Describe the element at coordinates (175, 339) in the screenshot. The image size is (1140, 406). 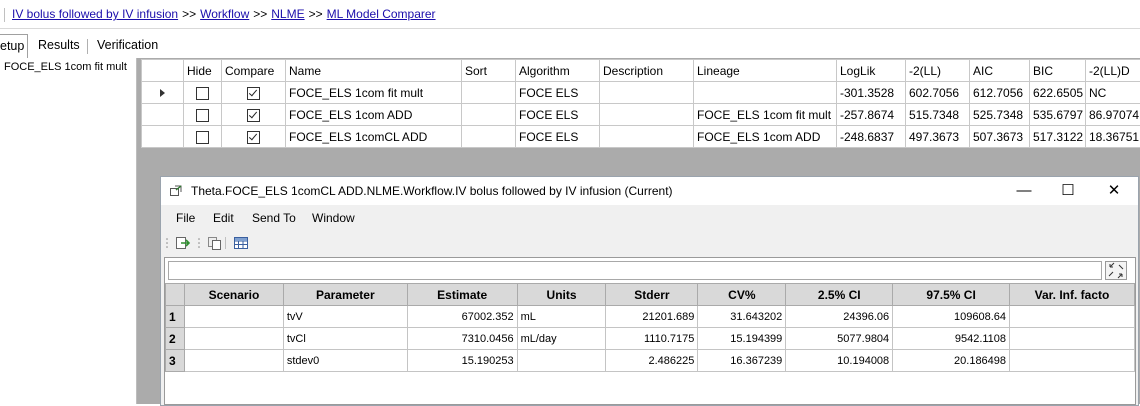
I see `row-number: 2` at that location.